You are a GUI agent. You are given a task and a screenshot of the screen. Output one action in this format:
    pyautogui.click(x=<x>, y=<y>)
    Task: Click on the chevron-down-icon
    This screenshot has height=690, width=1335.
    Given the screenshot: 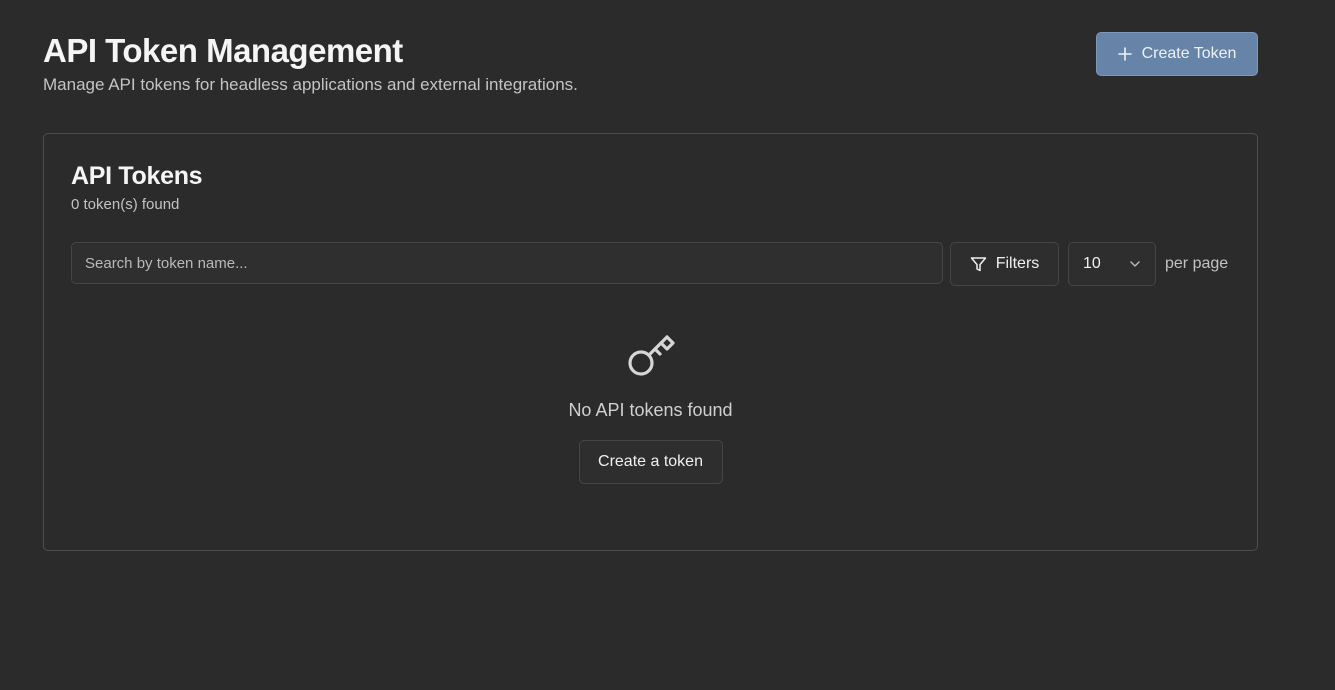 What is the action you would take?
    pyautogui.click(x=1135, y=264)
    